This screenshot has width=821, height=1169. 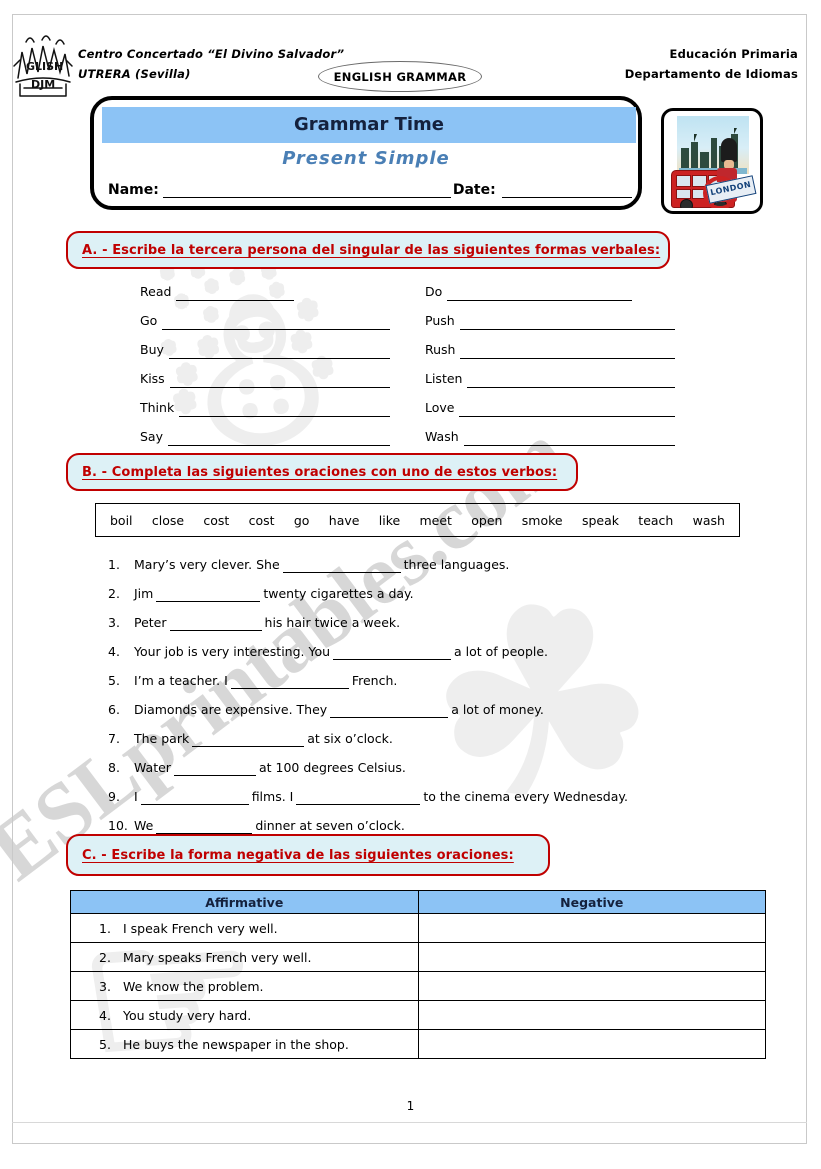 I want to click on affirmative-cell: 4. You study very hard., so click(x=244, y=1015).